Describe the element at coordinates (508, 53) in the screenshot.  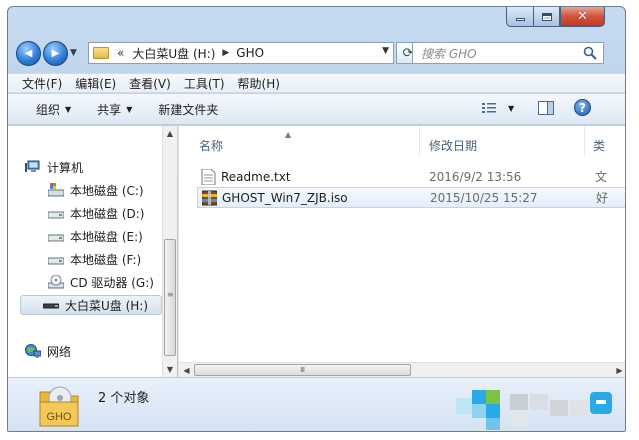
I see `search-box: 搜索 GHO` at that location.